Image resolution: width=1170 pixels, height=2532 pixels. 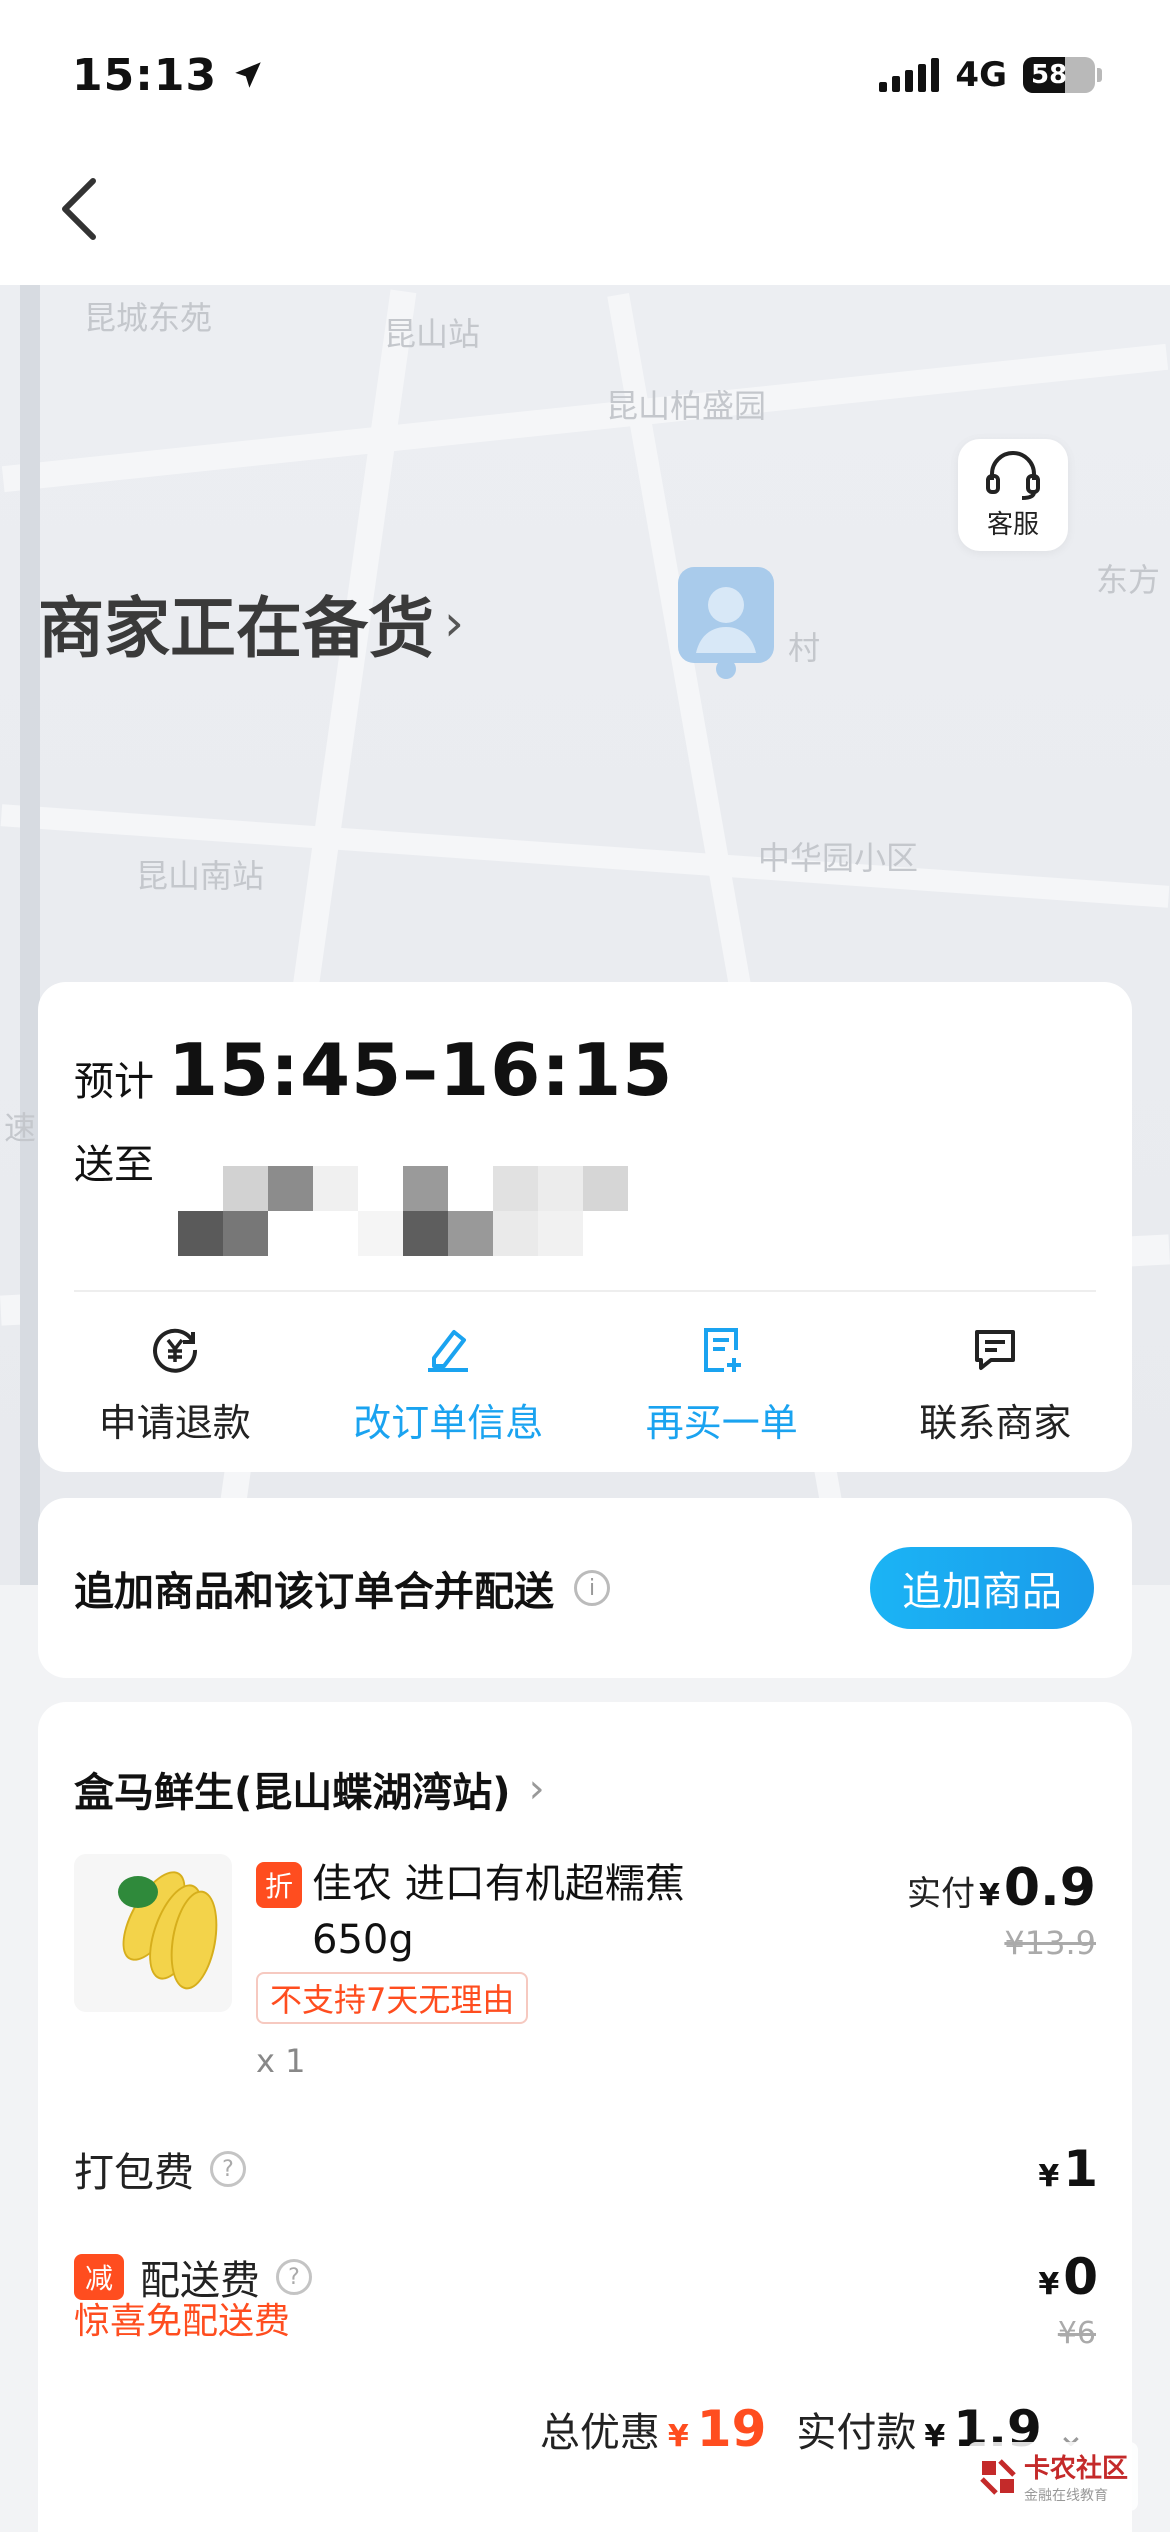 I want to click on watermark-subtitle: 金融在线教育, so click(x=1065, y=2496).